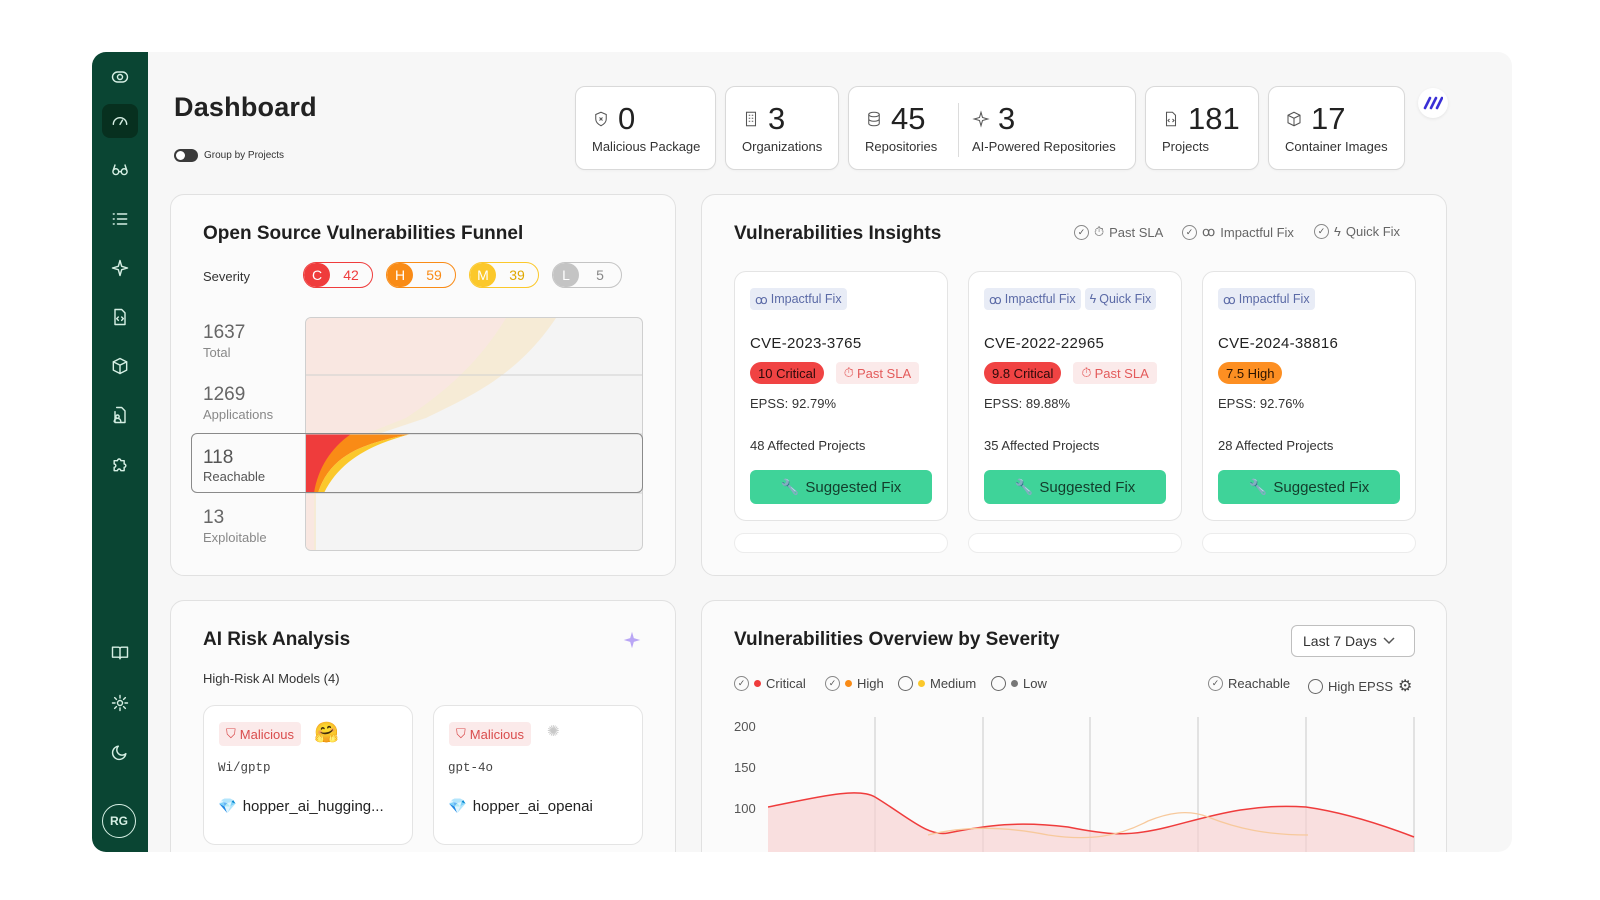 This screenshot has width=1600, height=900. What do you see at coordinates (434, 275) in the screenshot?
I see `severity-count: 59` at bounding box center [434, 275].